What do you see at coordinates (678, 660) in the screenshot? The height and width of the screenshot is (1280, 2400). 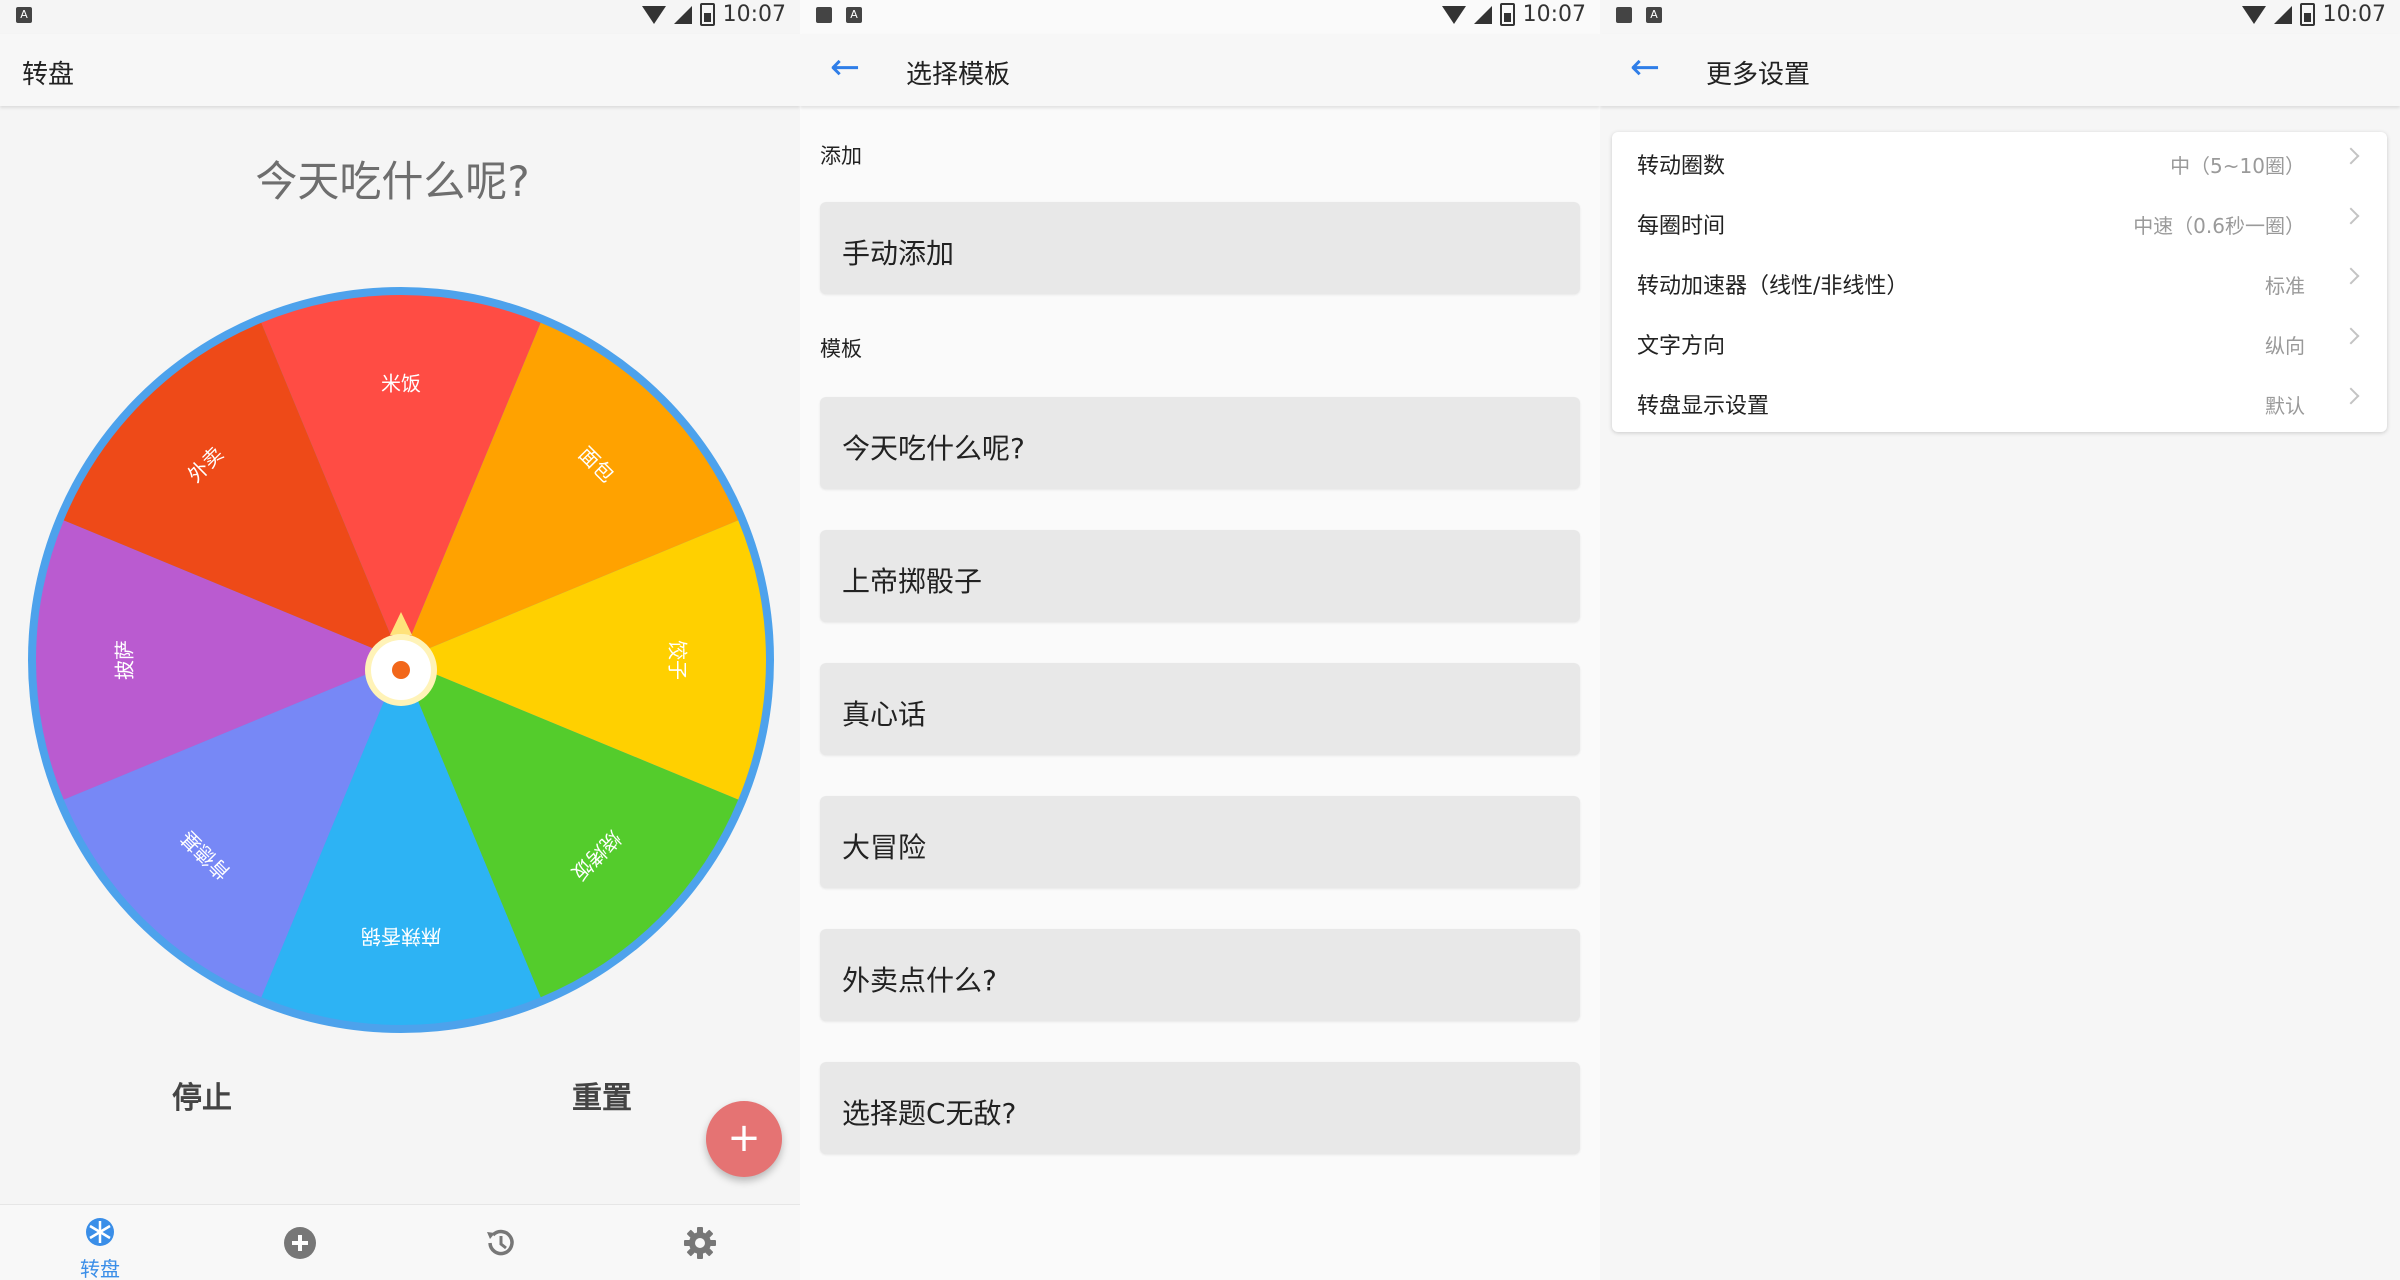 I see `wheel-segment-label: 饺子` at bounding box center [678, 660].